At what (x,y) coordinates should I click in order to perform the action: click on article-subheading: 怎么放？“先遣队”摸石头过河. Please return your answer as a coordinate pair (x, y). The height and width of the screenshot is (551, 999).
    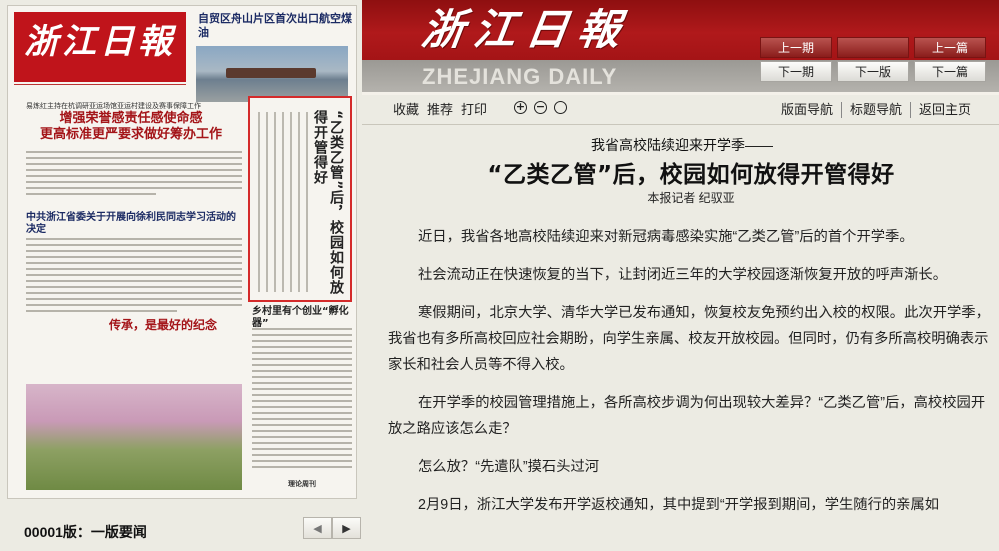
    Looking at the image, I should click on (509, 467).